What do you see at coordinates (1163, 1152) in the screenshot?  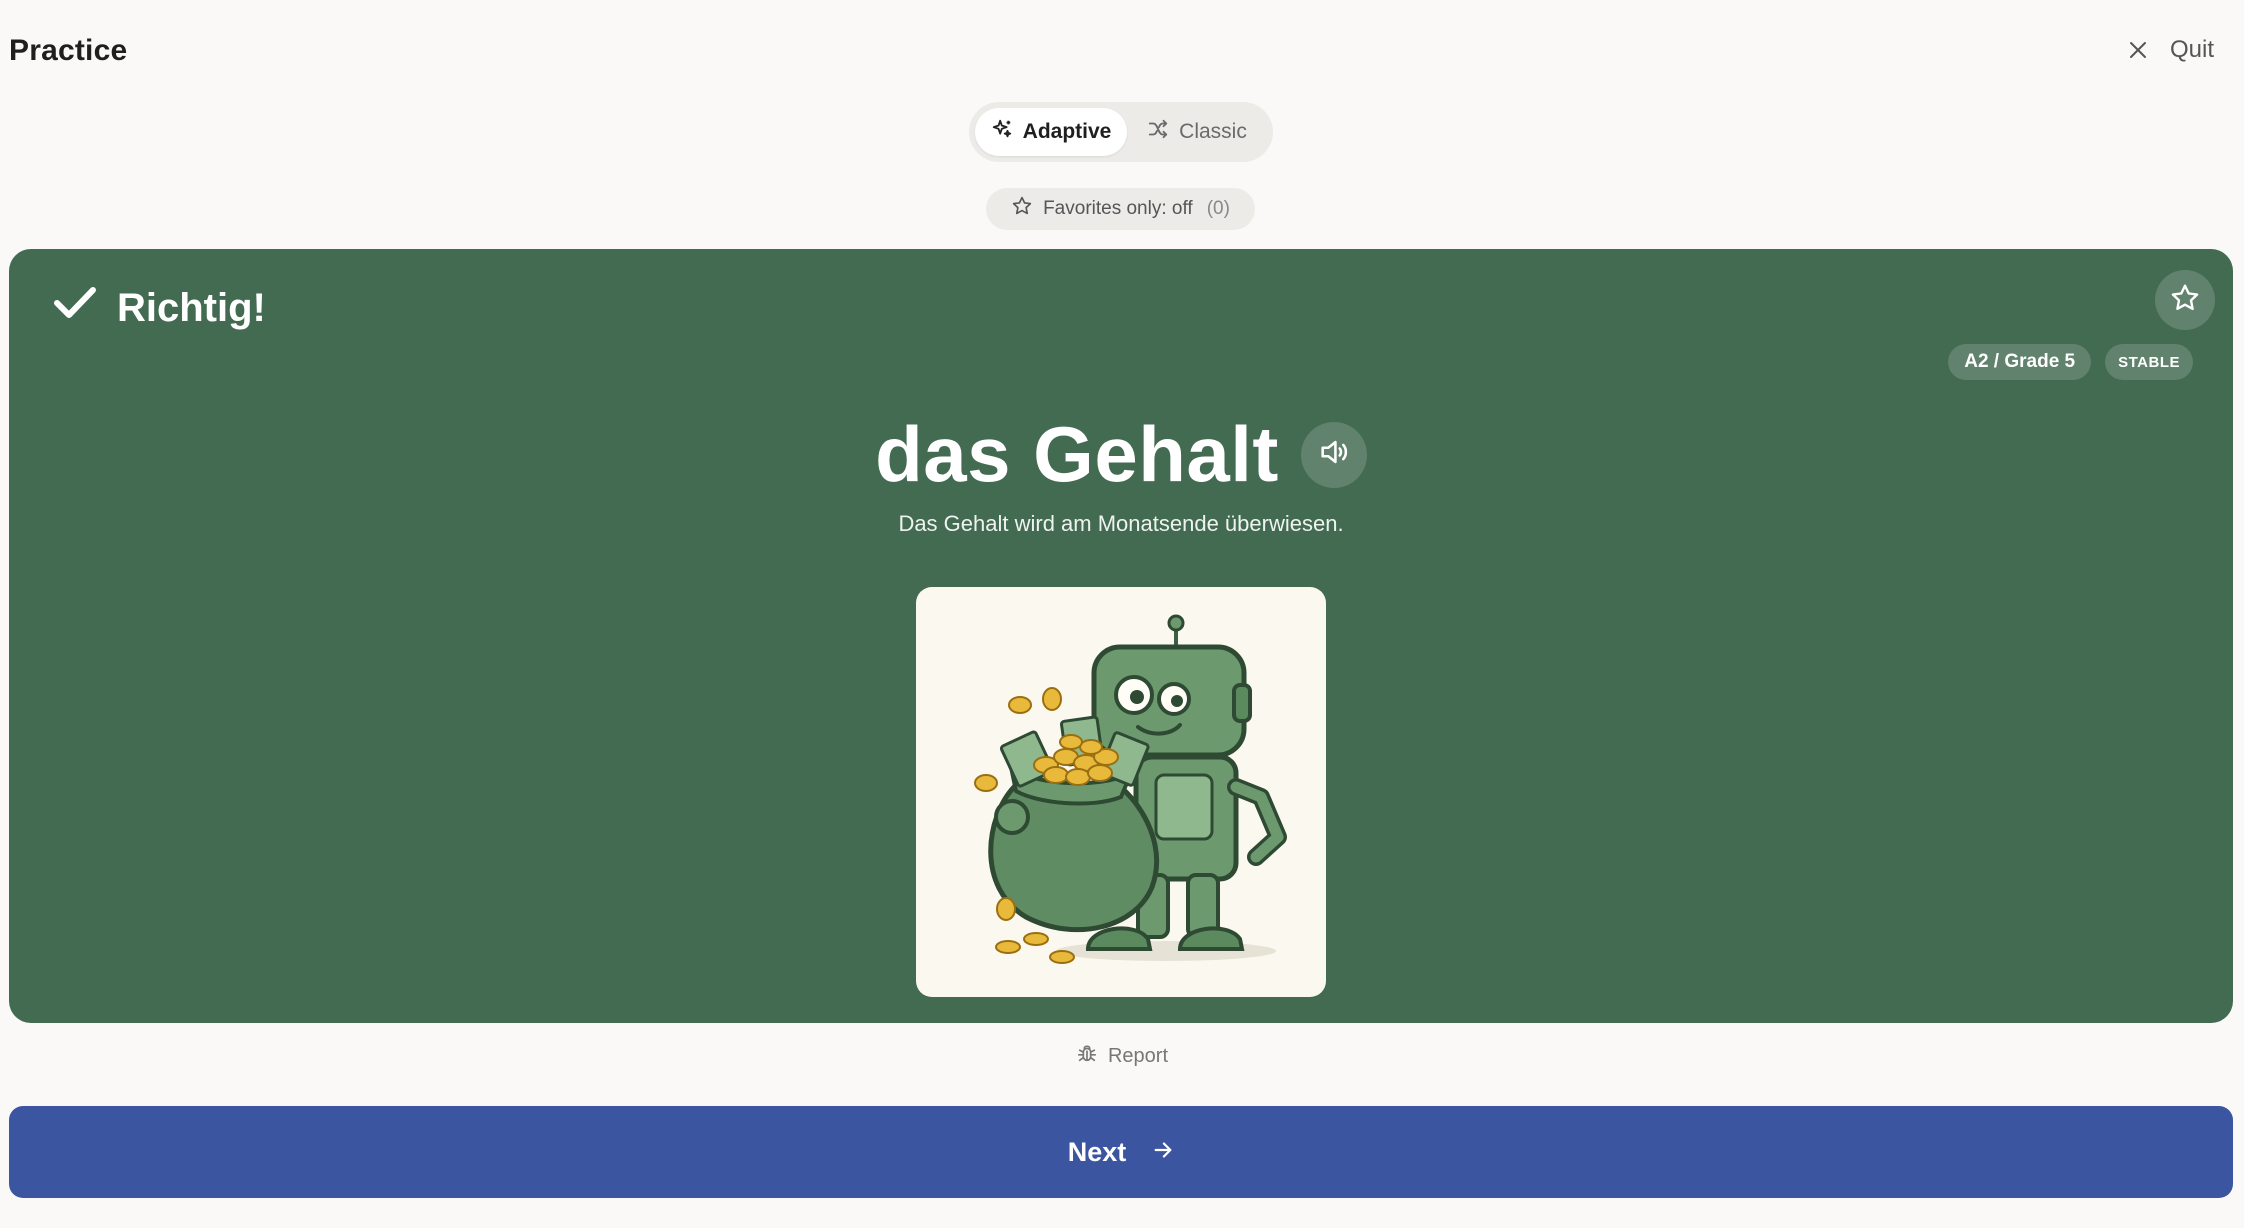 I see `arrow-right-icon` at bounding box center [1163, 1152].